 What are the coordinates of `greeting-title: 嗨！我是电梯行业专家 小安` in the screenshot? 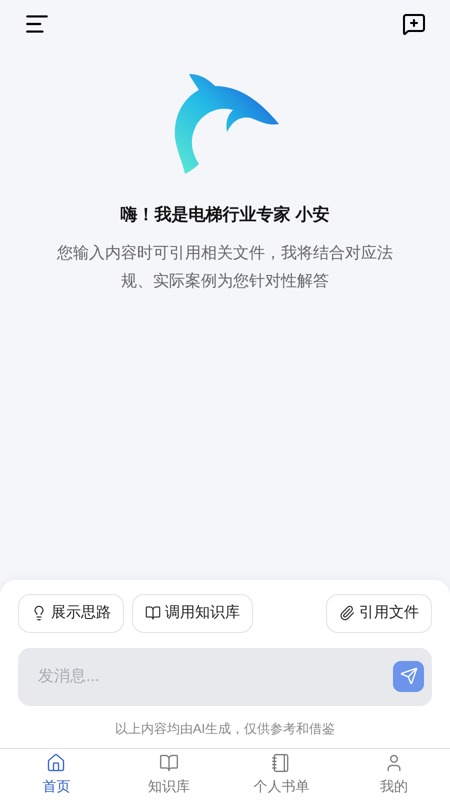 It's located at (225, 215).